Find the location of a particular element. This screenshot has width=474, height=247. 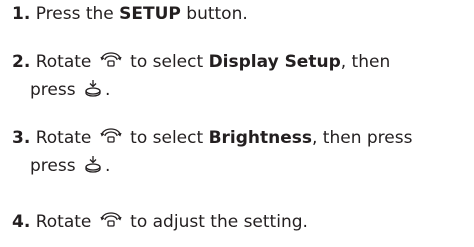

step-4: 4. Rotate to adjust the setting. is located at coordinates (241, 222).